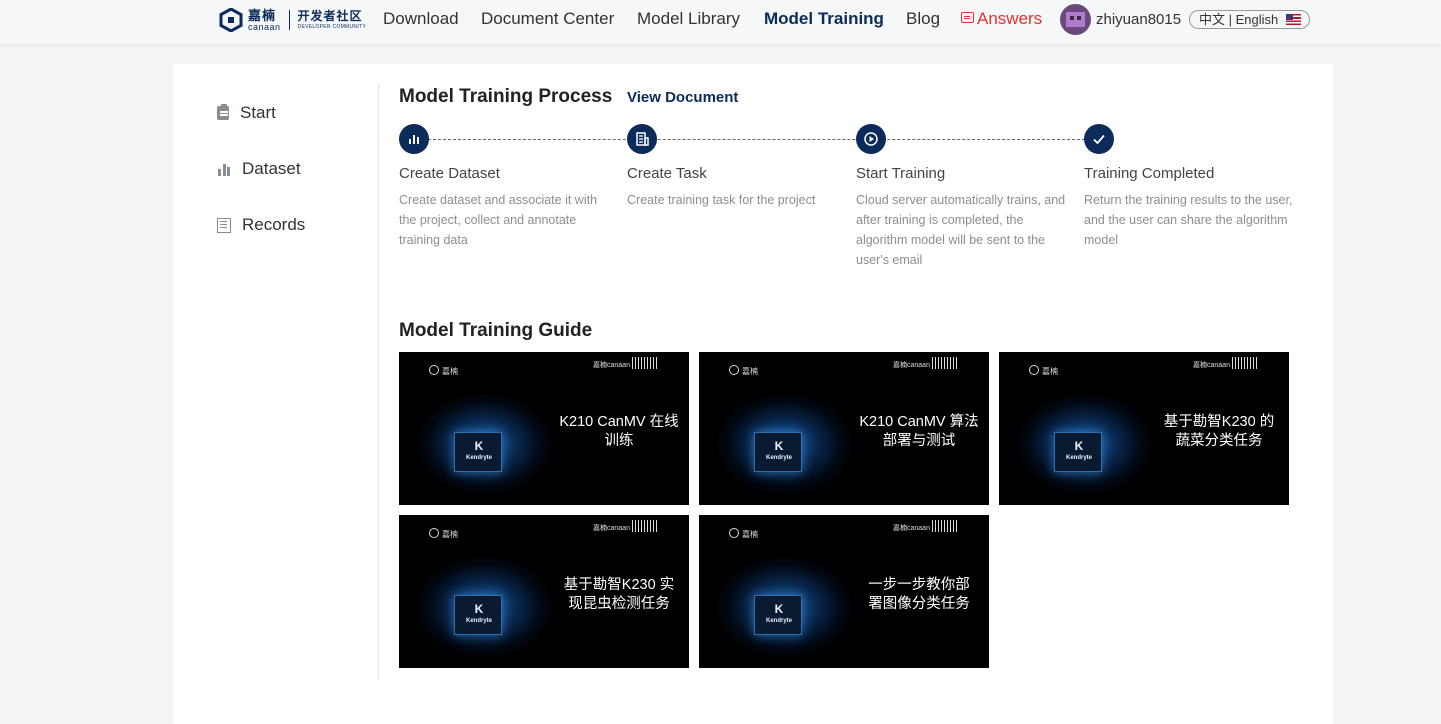 The width and height of the screenshot is (1441, 724). What do you see at coordinates (1075, 19) in the screenshot?
I see `avatar` at bounding box center [1075, 19].